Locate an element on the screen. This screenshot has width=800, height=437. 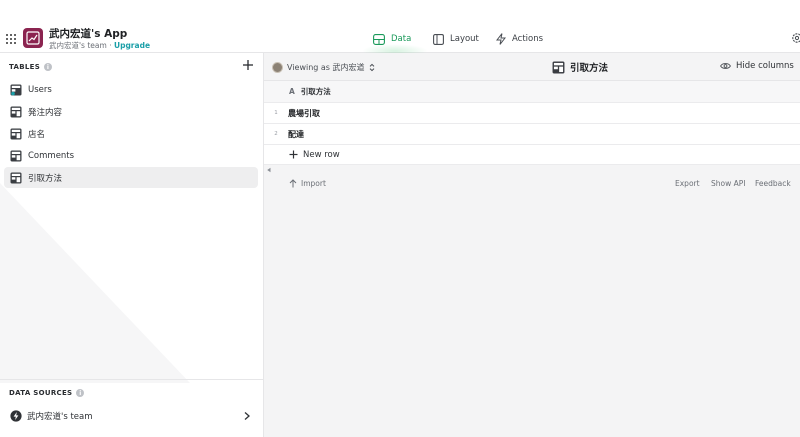
eye-icon is located at coordinates (725, 66).